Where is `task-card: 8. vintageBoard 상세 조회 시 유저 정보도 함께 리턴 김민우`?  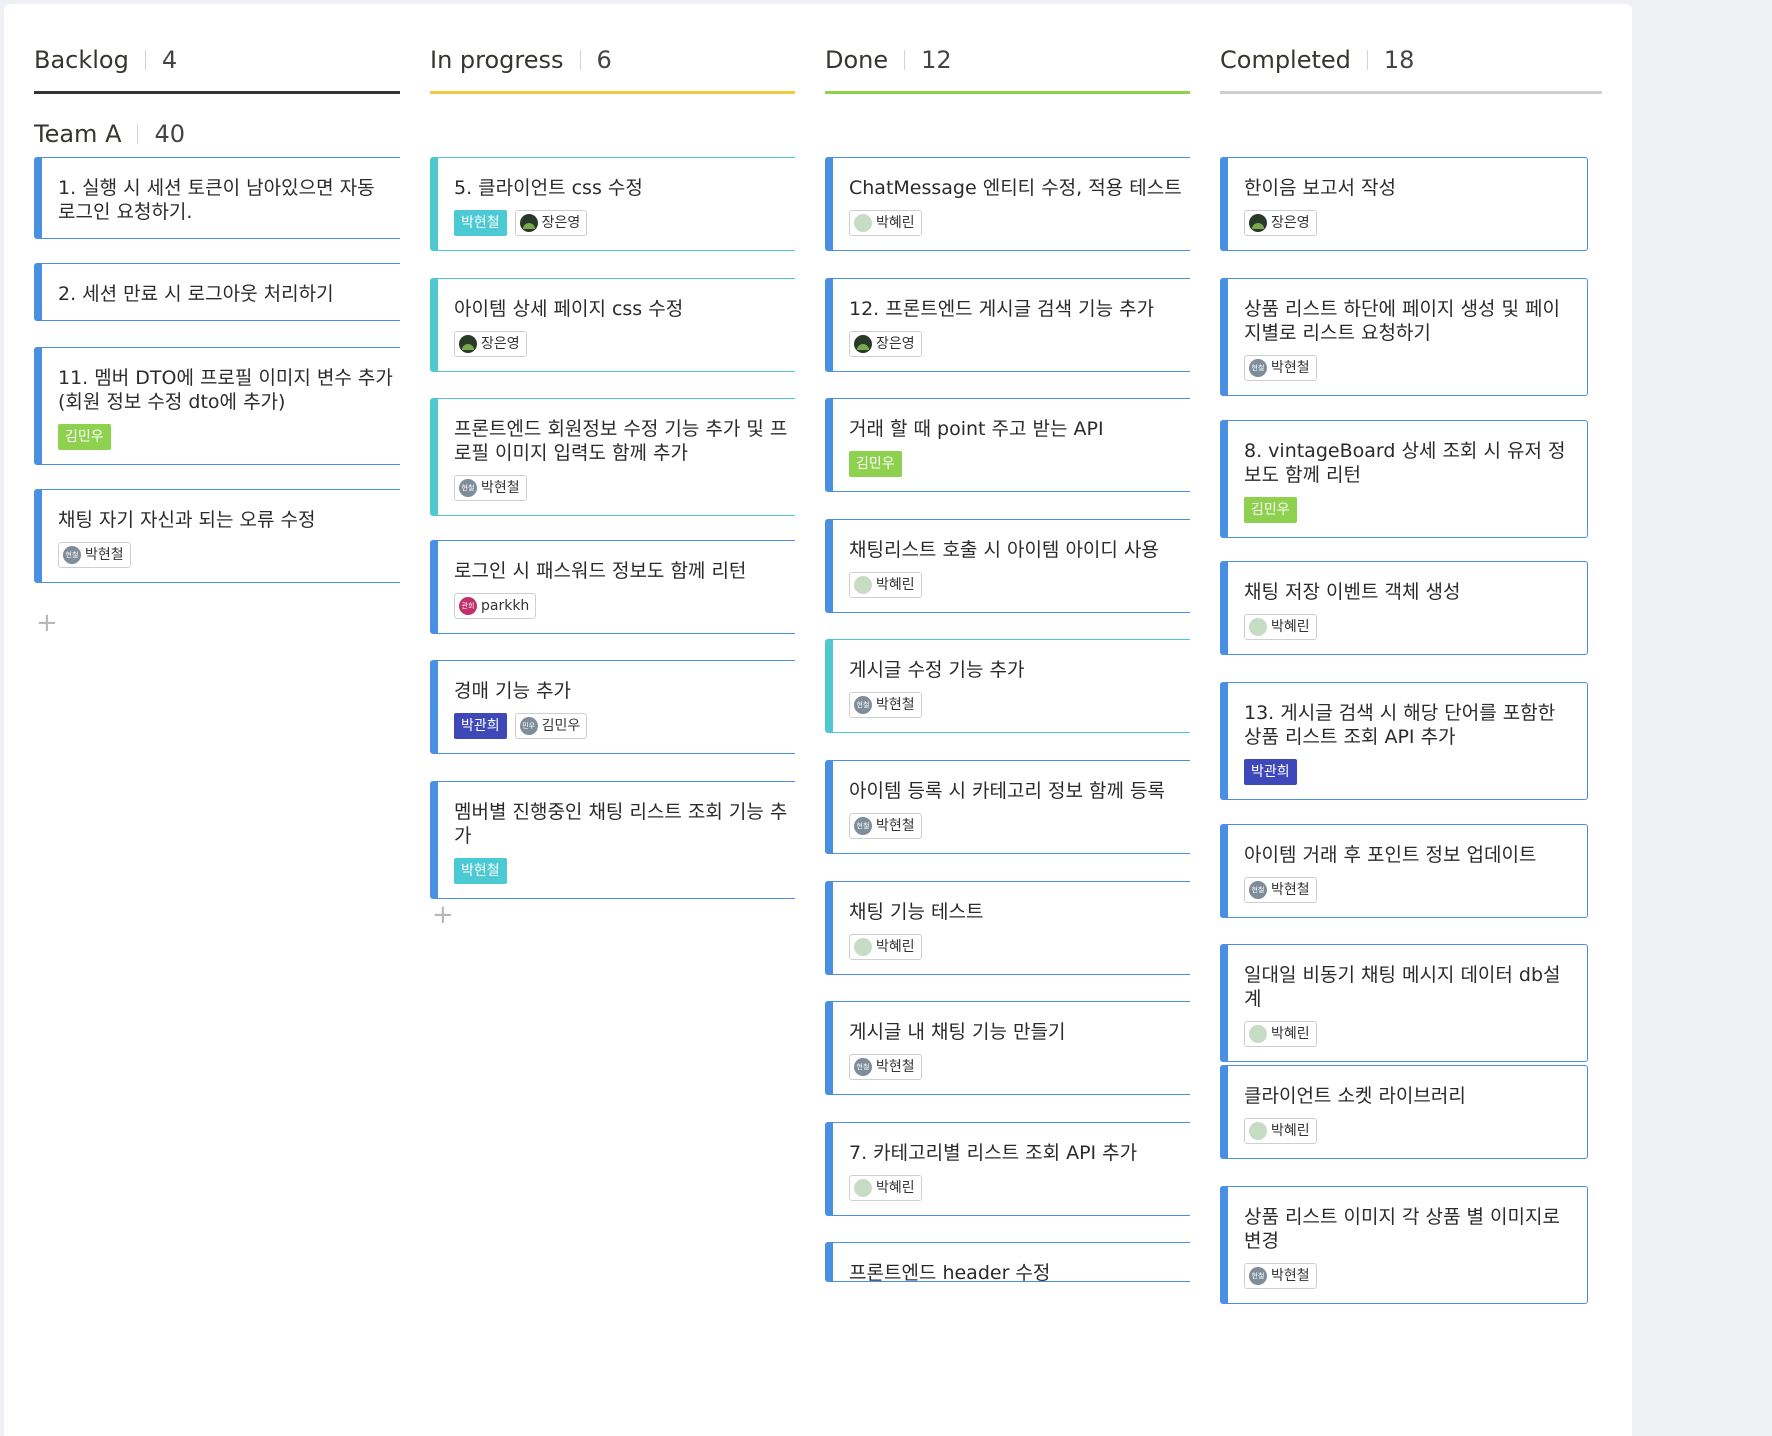 task-card: 8. vintageBoard 상세 조회 시 유저 정보도 함께 리턴 김민우 is located at coordinates (1404, 479).